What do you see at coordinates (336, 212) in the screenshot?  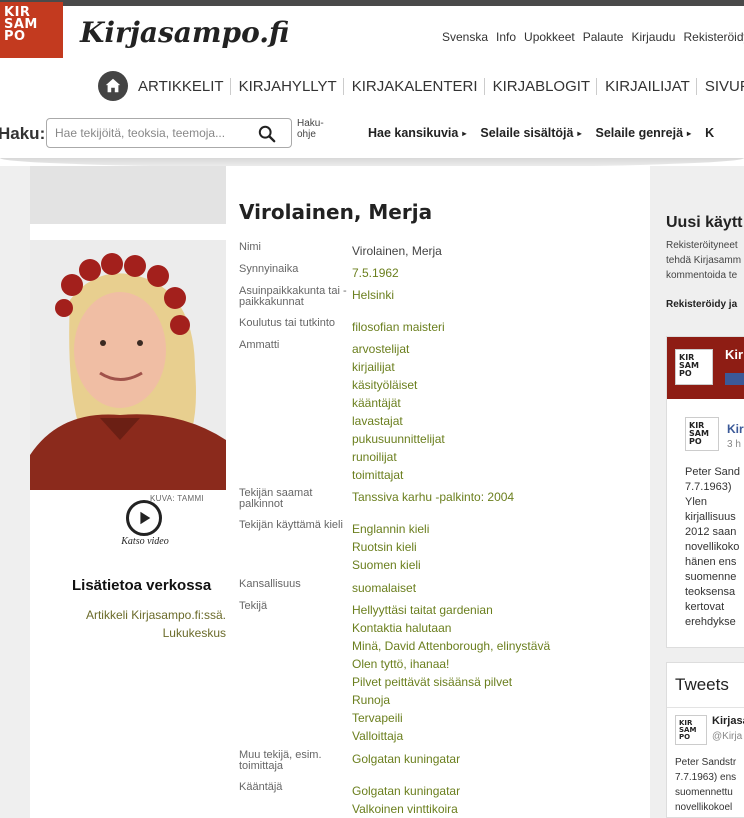 I see `author-name-heading: Virolainen, Merja` at bounding box center [336, 212].